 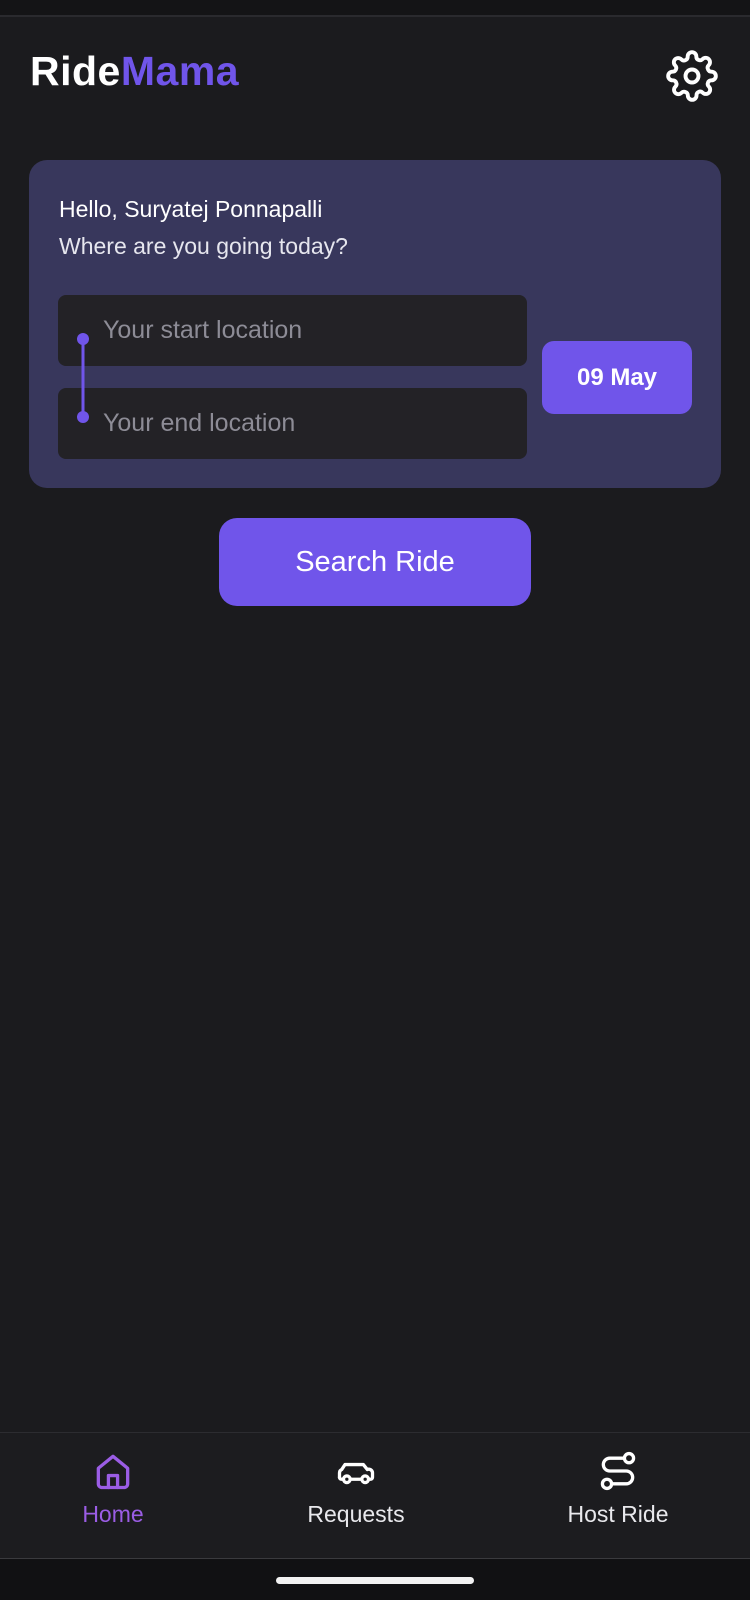 What do you see at coordinates (356, 1495) in the screenshot?
I see `nav-item-requests: Requests` at bounding box center [356, 1495].